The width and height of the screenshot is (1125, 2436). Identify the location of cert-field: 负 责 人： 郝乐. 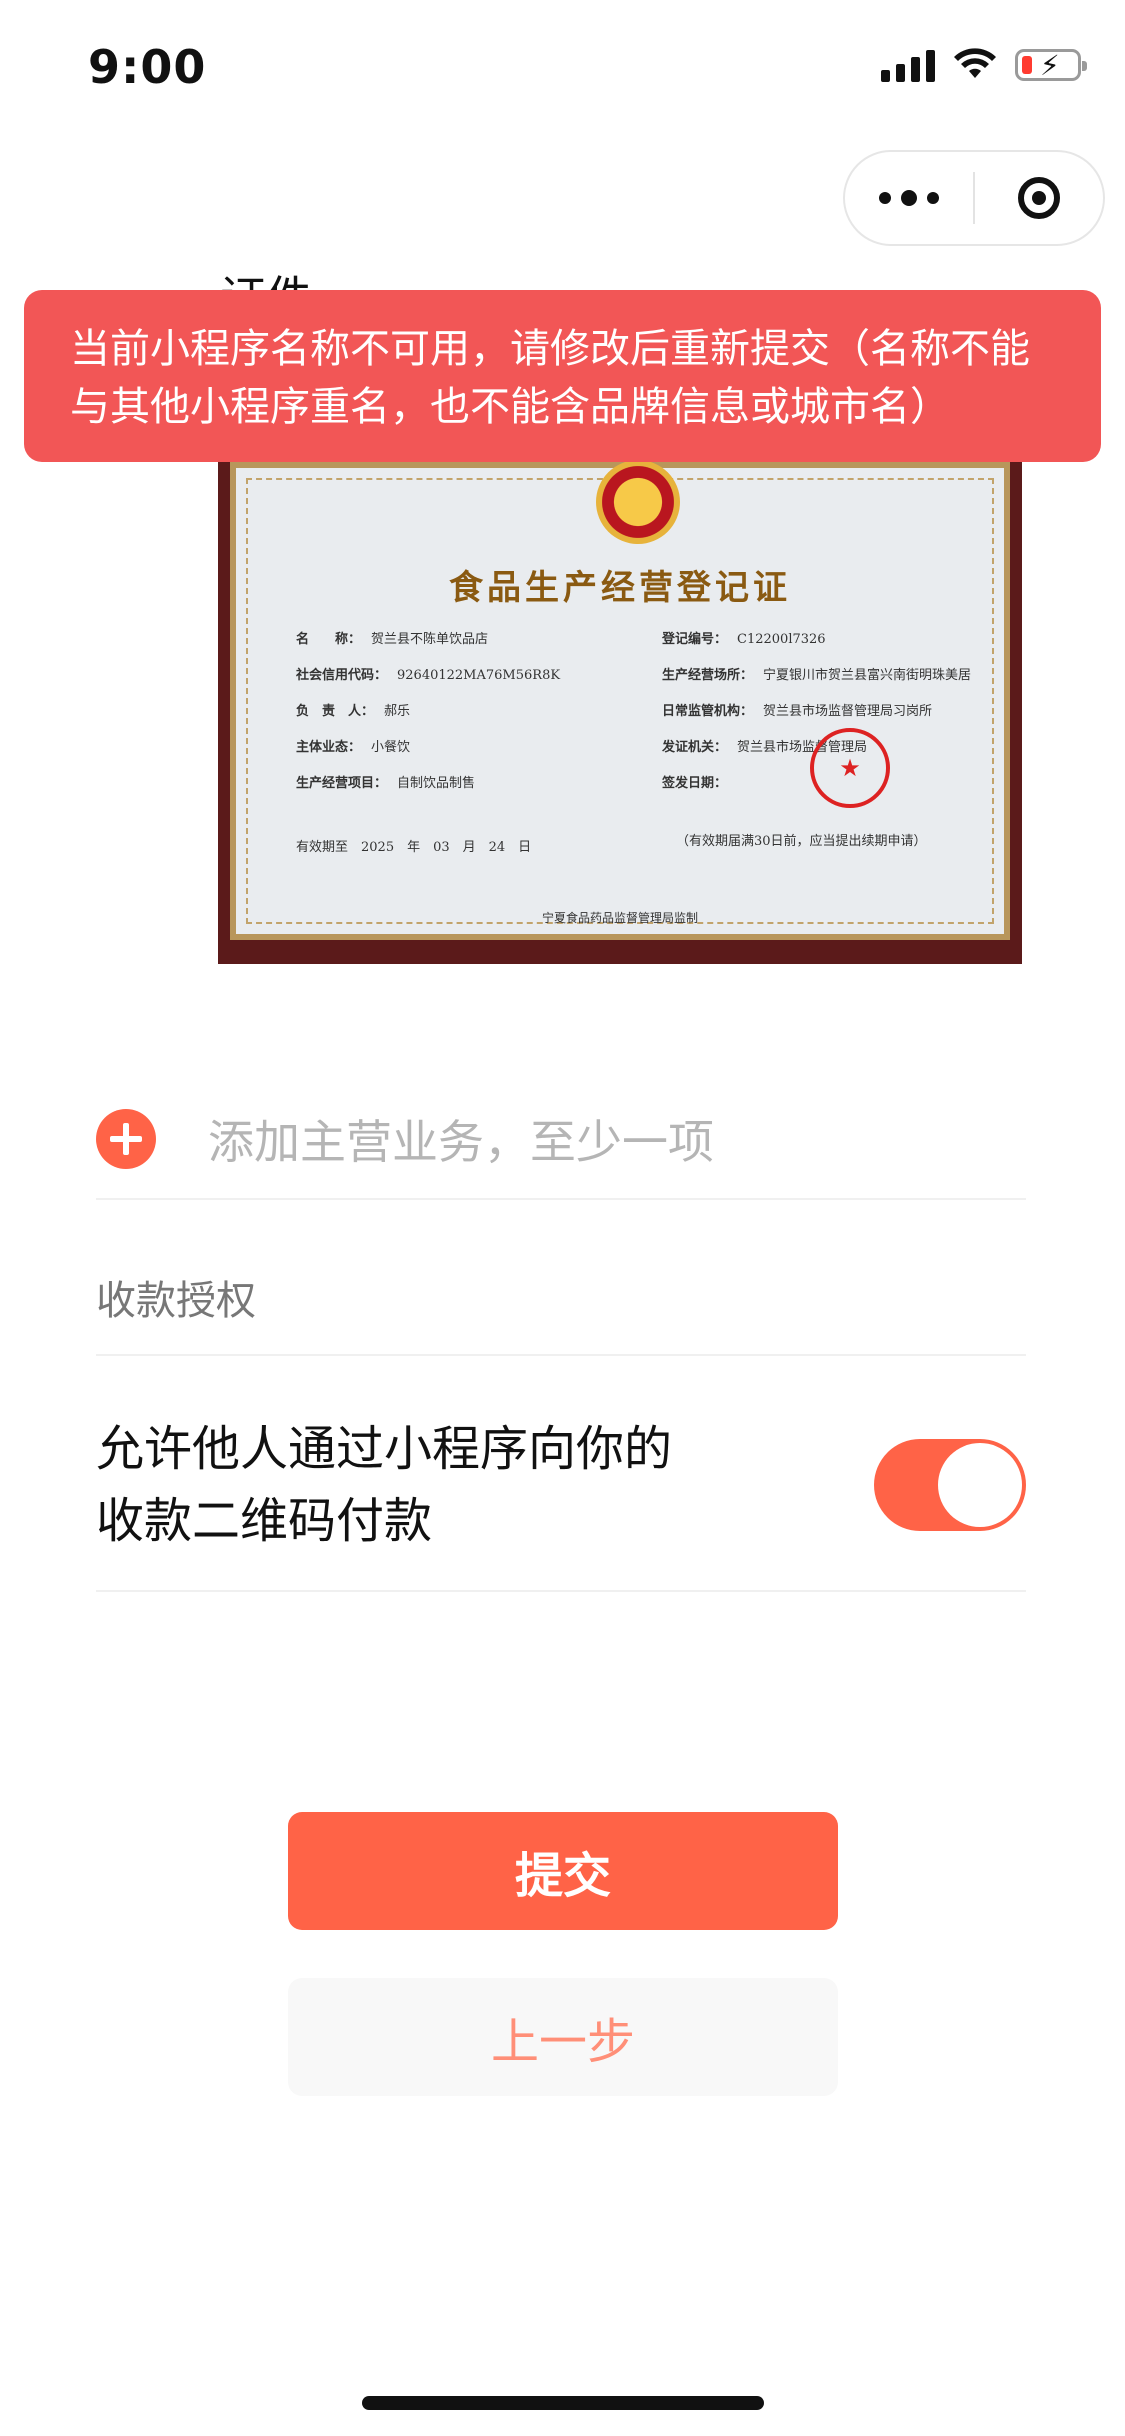
(353, 711).